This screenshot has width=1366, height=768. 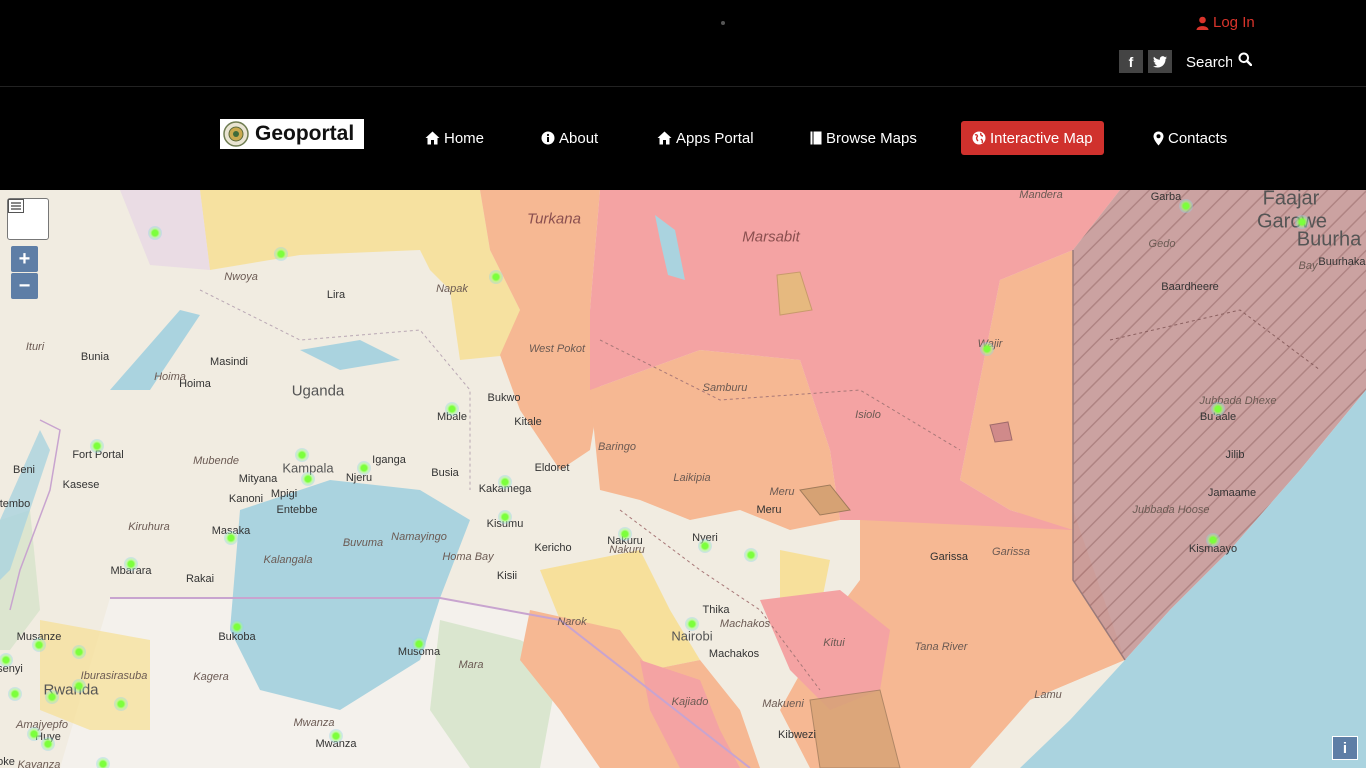 What do you see at coordinates (318, 391) in the screenshot?
I see `map-label: Uganda` at bounding box center [318, 391].